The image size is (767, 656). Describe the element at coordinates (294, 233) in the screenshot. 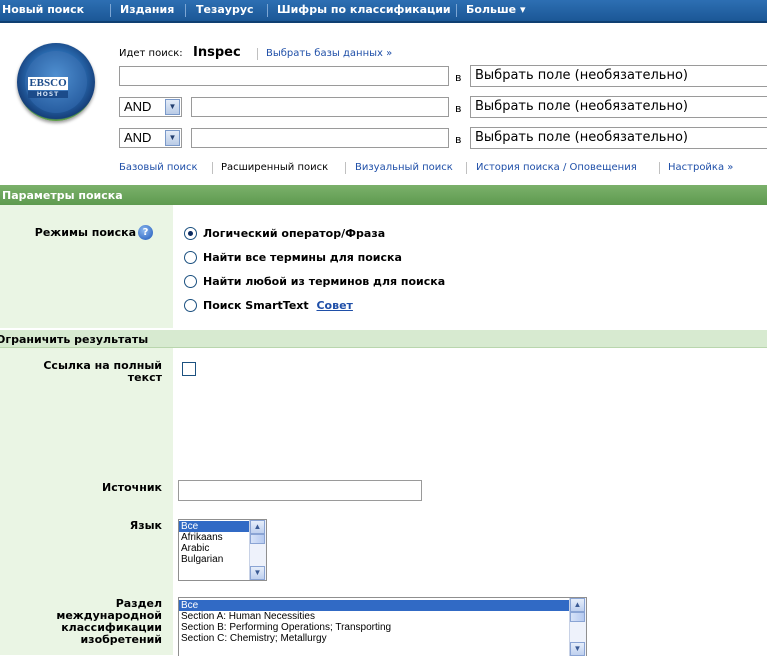

I see `mode-label: Логический оператор/Фраза` at that location.